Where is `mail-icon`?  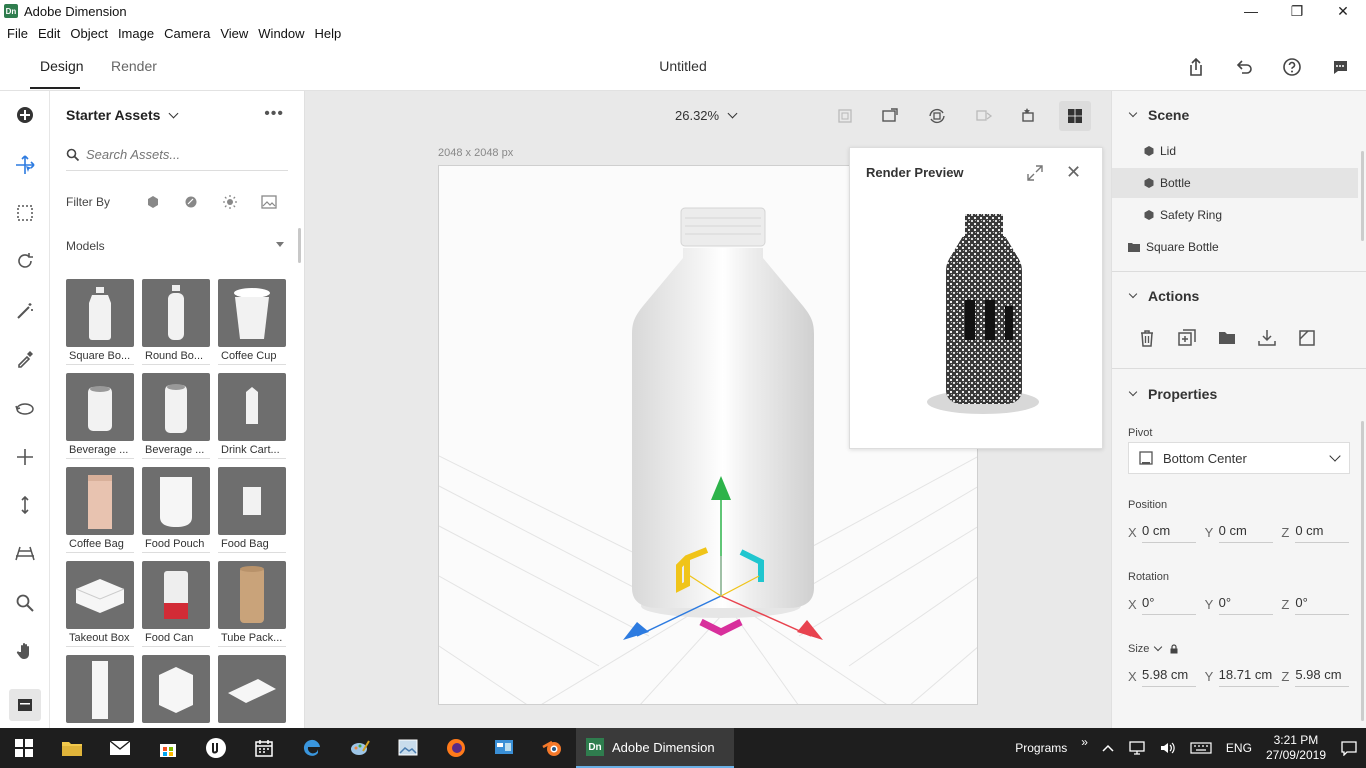 mail-icon is located at coordinates (120, 748).